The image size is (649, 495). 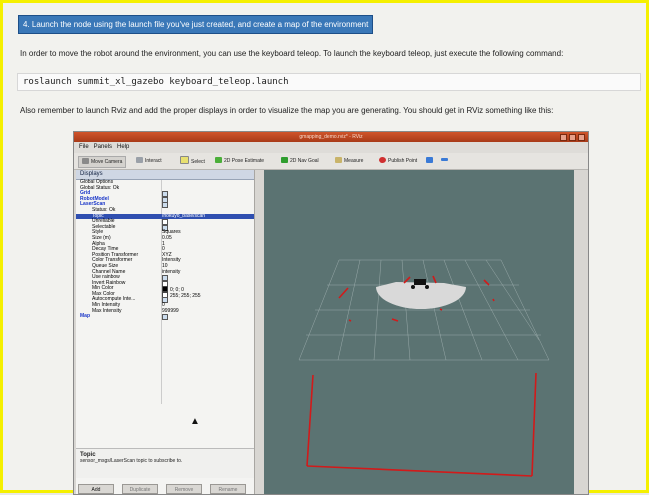 I want to click on tool-select: Select, so click(x=192, y=161).